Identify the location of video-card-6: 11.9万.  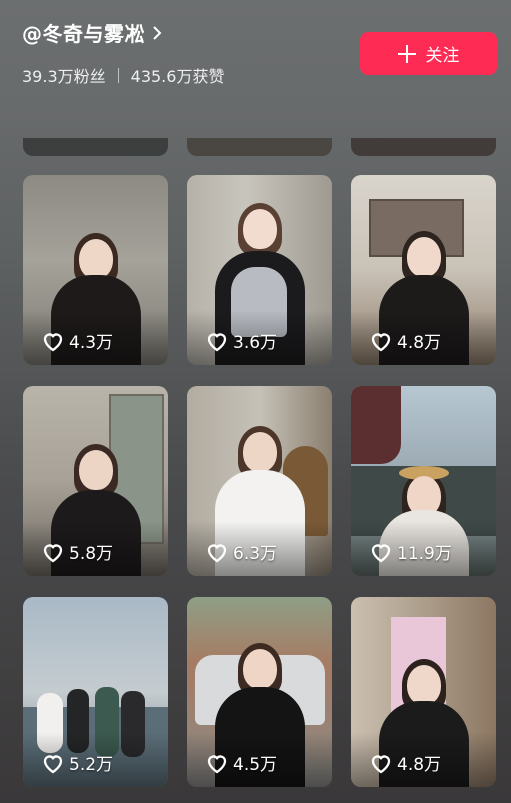
(423, 481).